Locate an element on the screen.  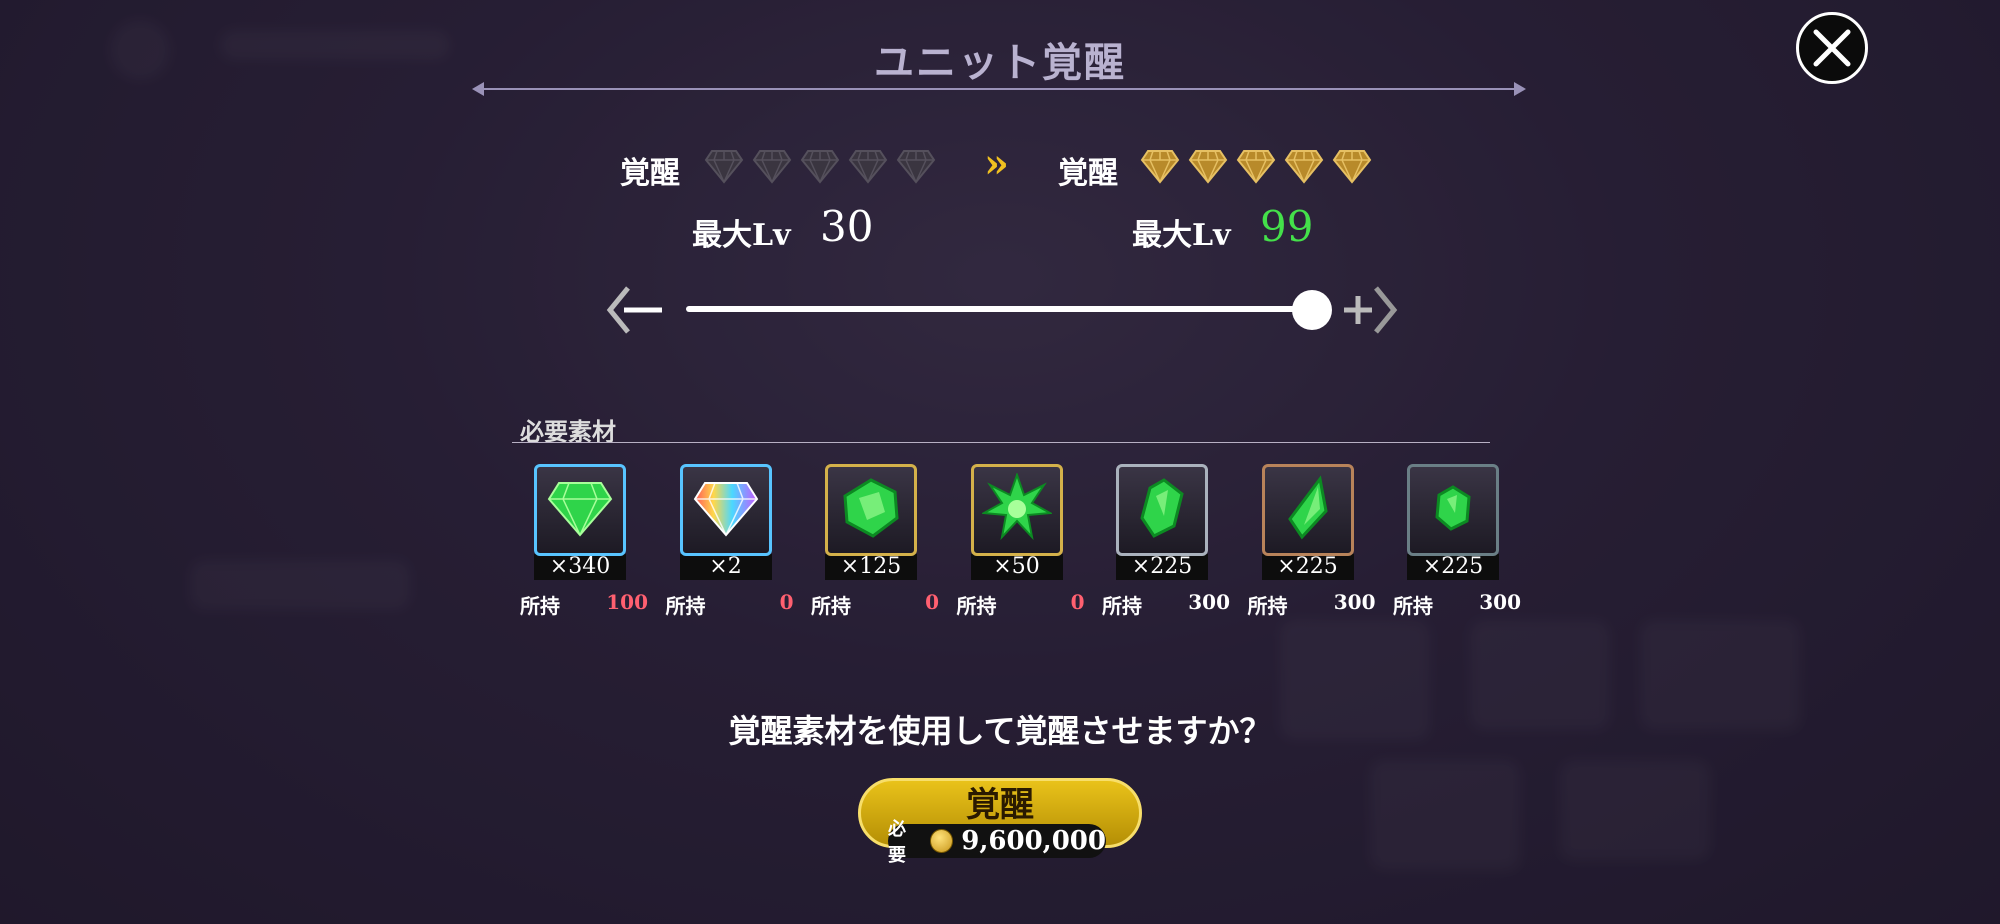
green-crystal-icon is located at coordinates (871, 510).